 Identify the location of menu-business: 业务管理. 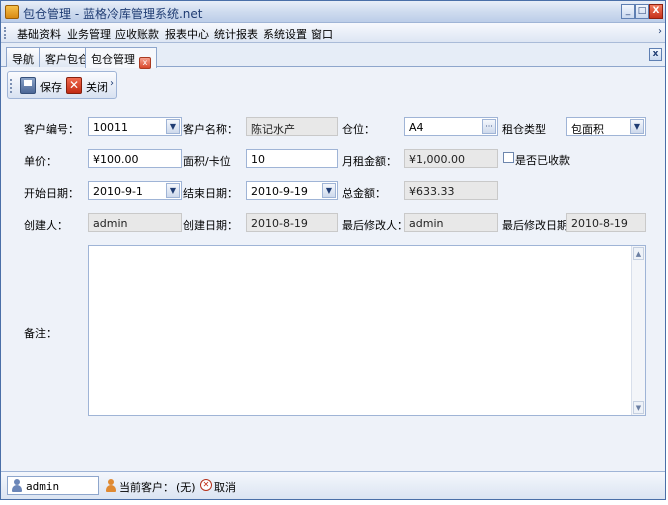
(89, 34).